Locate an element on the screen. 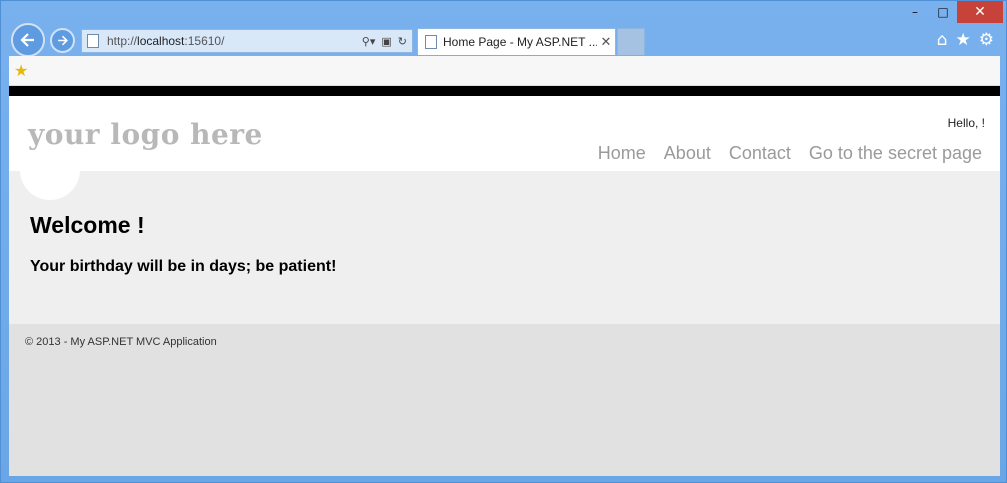 The width and height of the screenshot is (1007, 483). main-menu: Home About Contact Go to the secret page is located at coordinates (790, 153).